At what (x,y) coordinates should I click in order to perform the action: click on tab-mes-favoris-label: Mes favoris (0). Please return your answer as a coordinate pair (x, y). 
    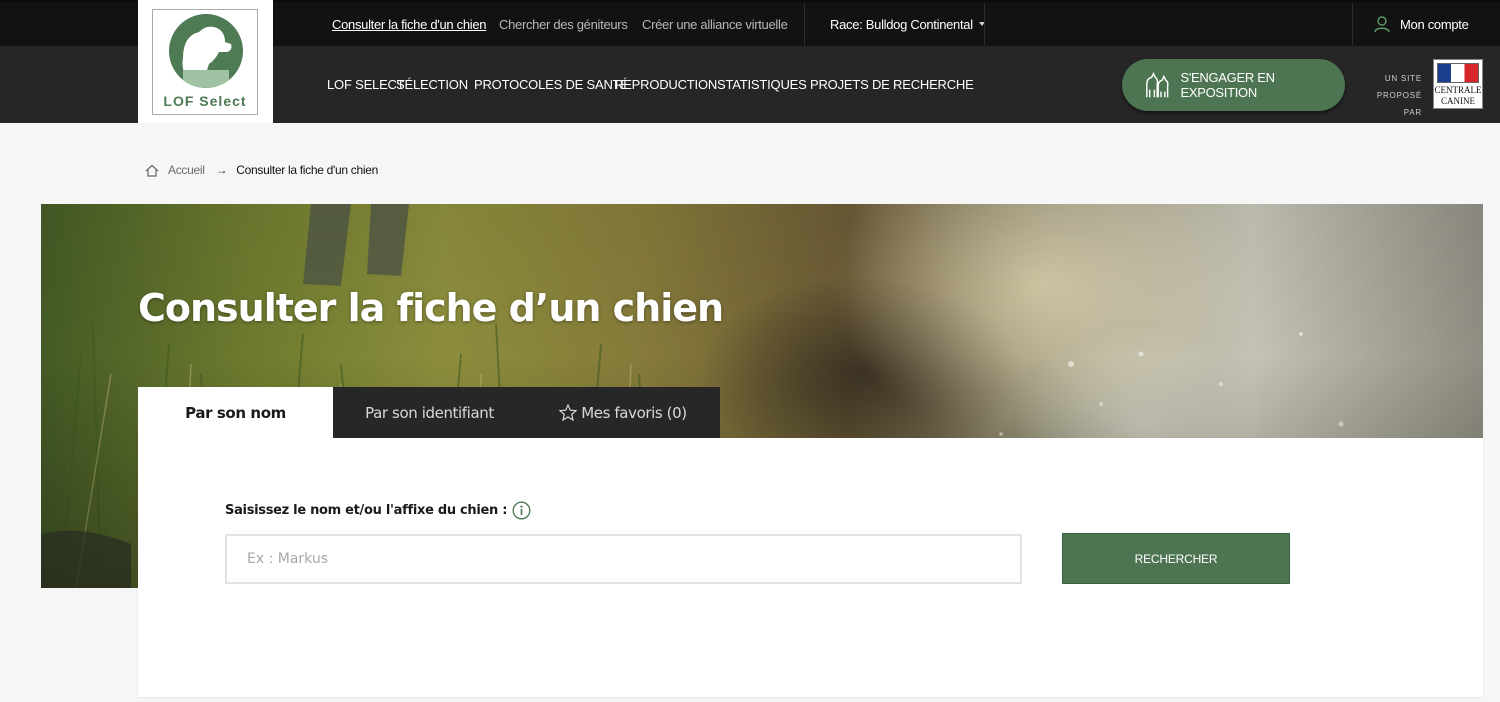
    Looking at the image, I should click on (634, 412).